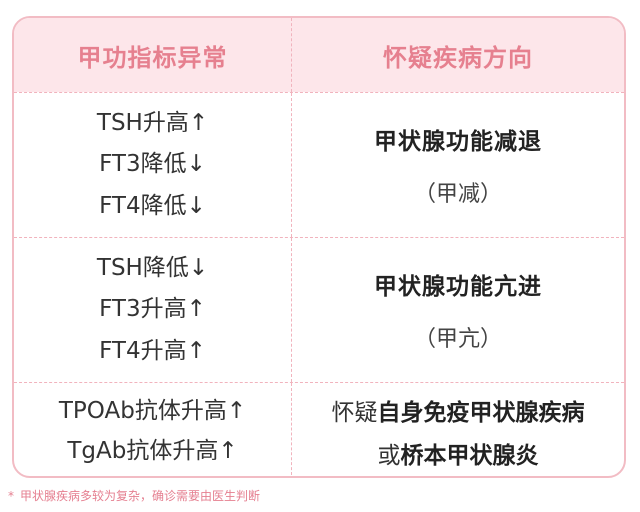 The height and width of the screenshot is (512, 640). What do you see at coordinates (152, 205) in the screenshot?
I see `indicator-item: FT4降低↓` at bounding box center [152, 205].